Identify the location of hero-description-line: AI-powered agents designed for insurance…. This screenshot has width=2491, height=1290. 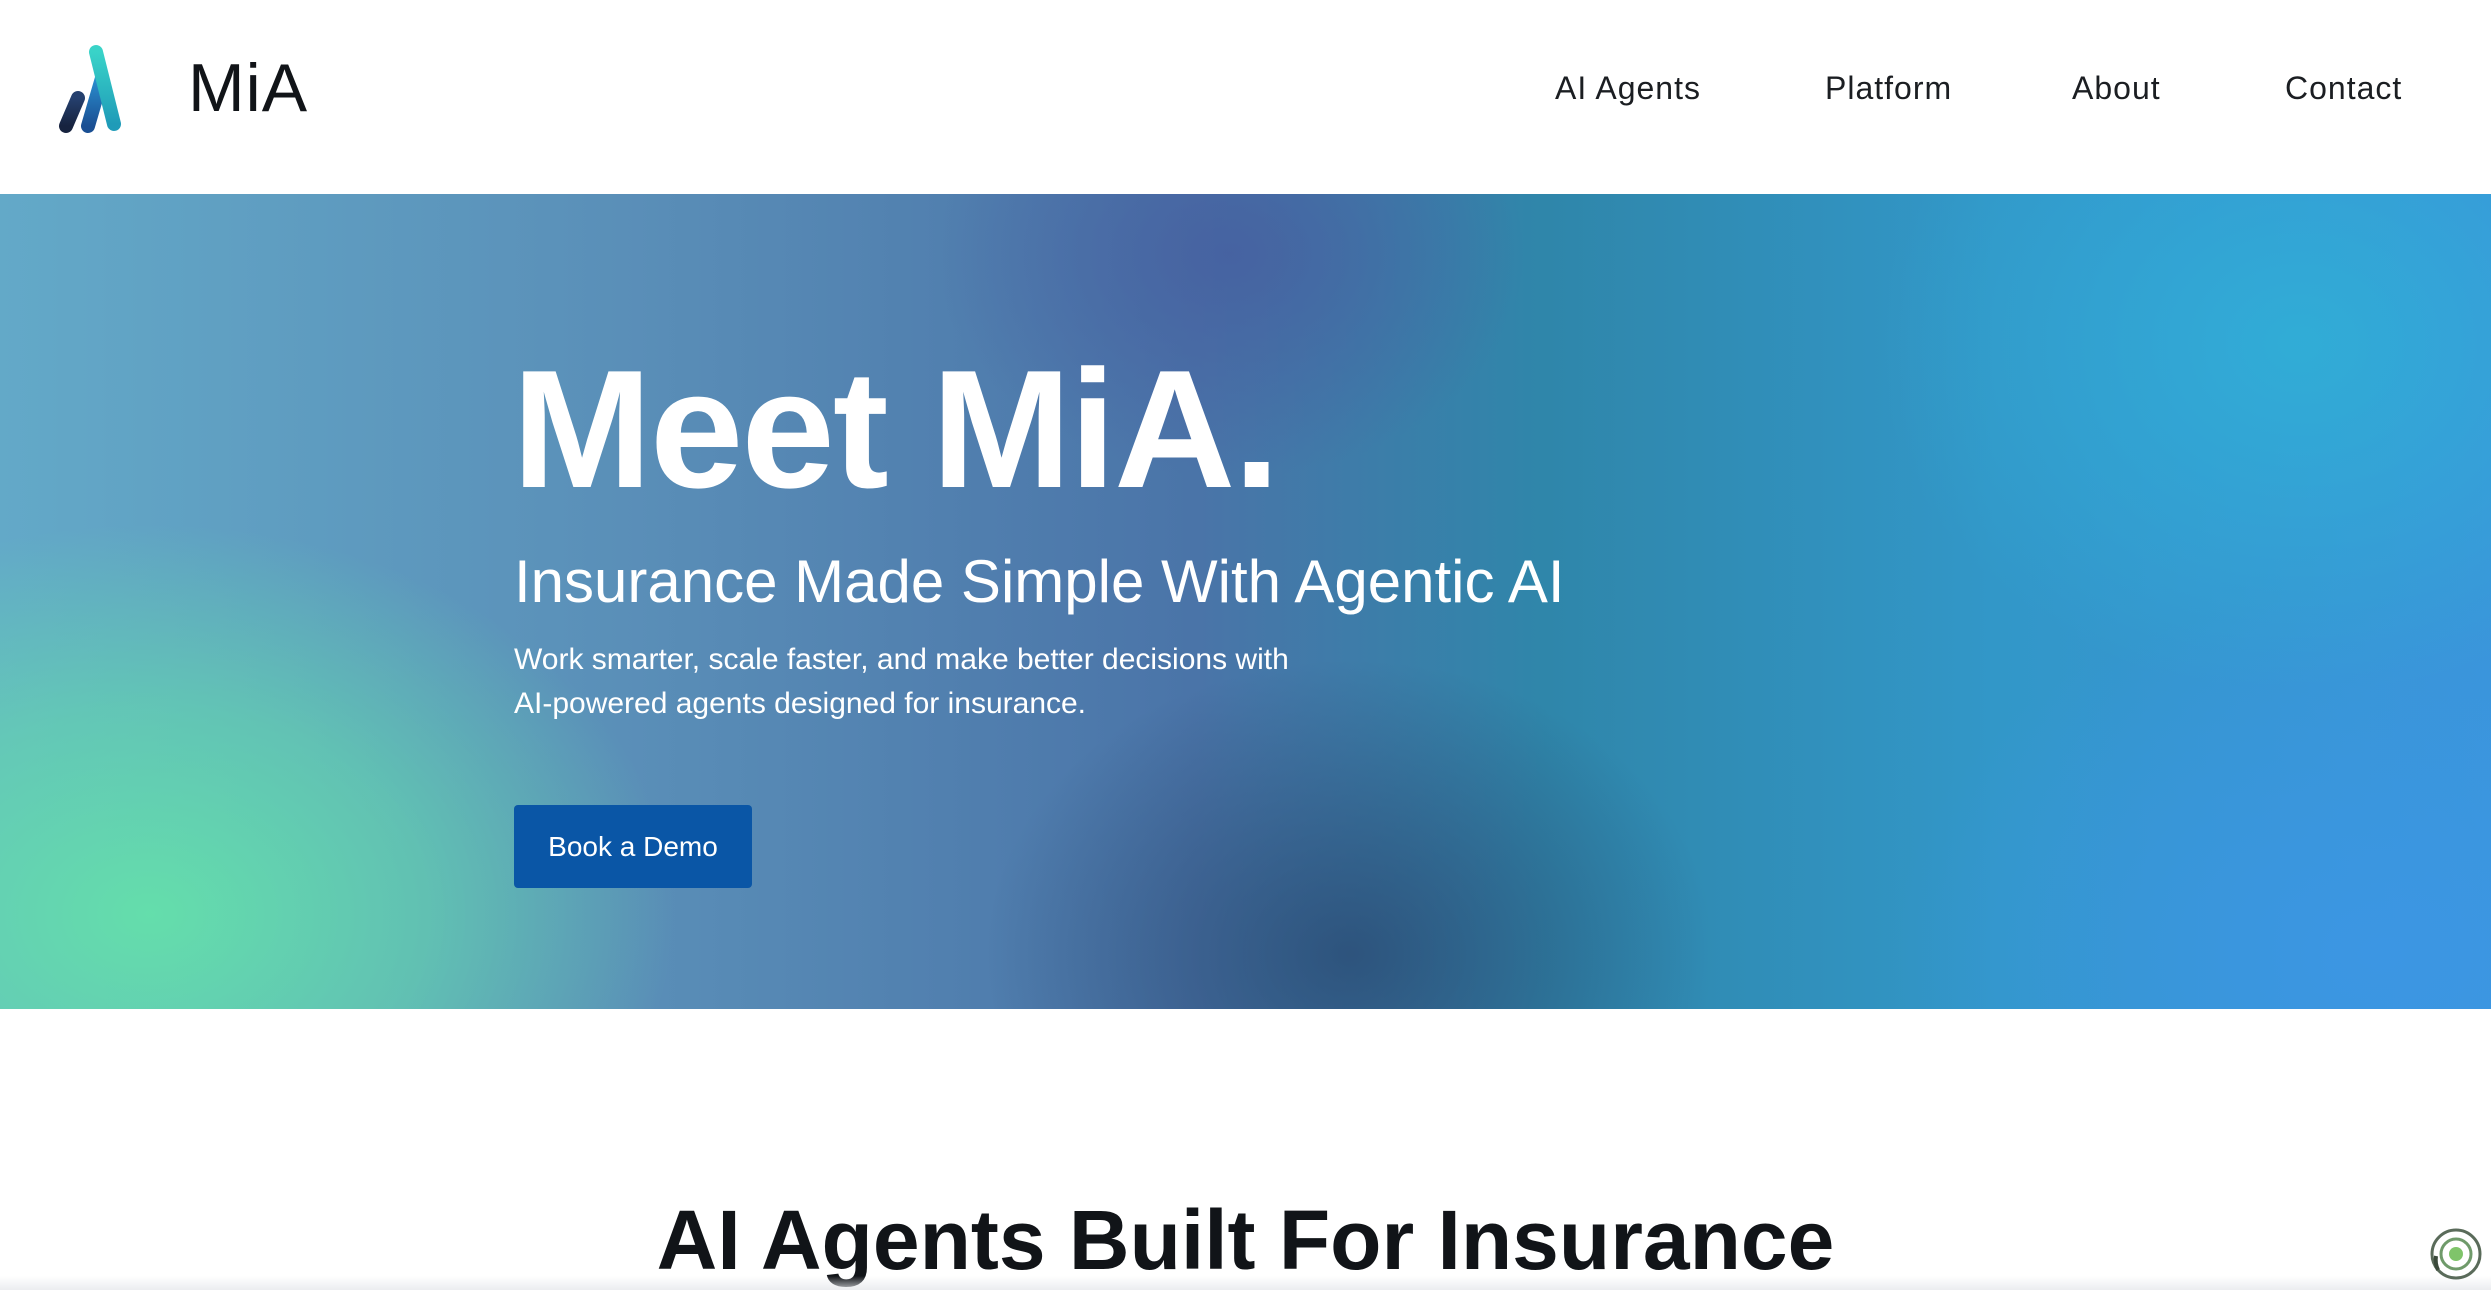
(800, 703).